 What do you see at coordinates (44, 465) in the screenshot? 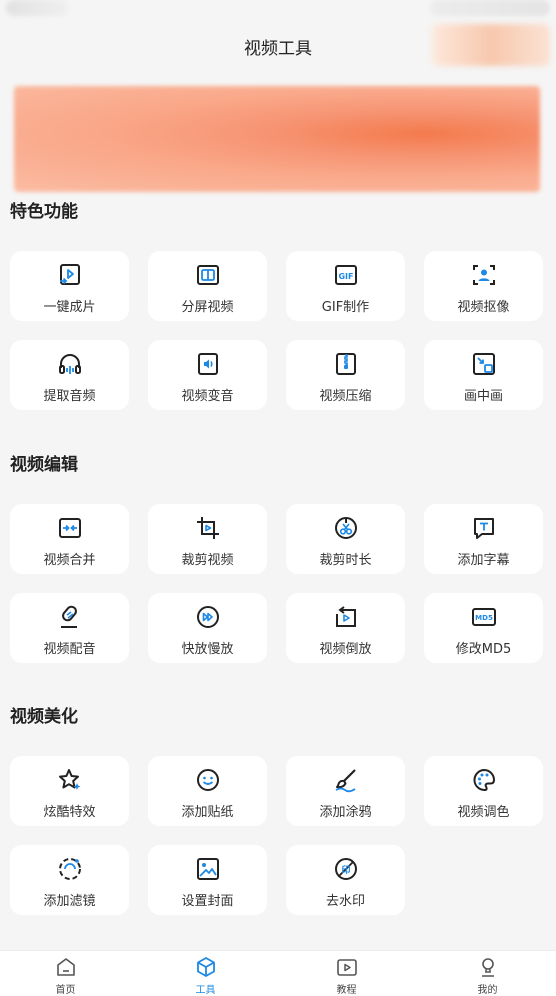
I see `section-title-editing: 视频编辑` at bounding box center [44, 465].